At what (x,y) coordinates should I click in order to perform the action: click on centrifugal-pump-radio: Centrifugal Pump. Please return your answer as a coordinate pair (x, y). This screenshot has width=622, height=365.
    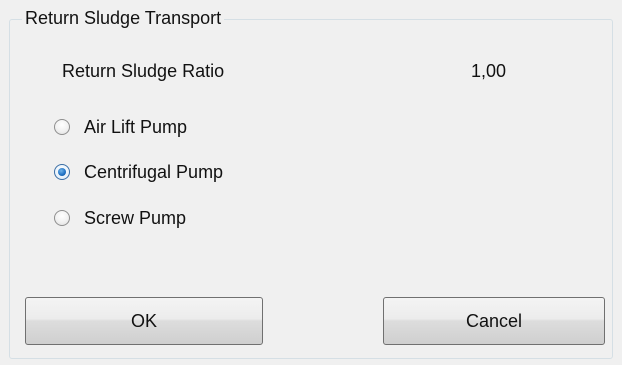
    Looking at the image, I should click on (138, 172).